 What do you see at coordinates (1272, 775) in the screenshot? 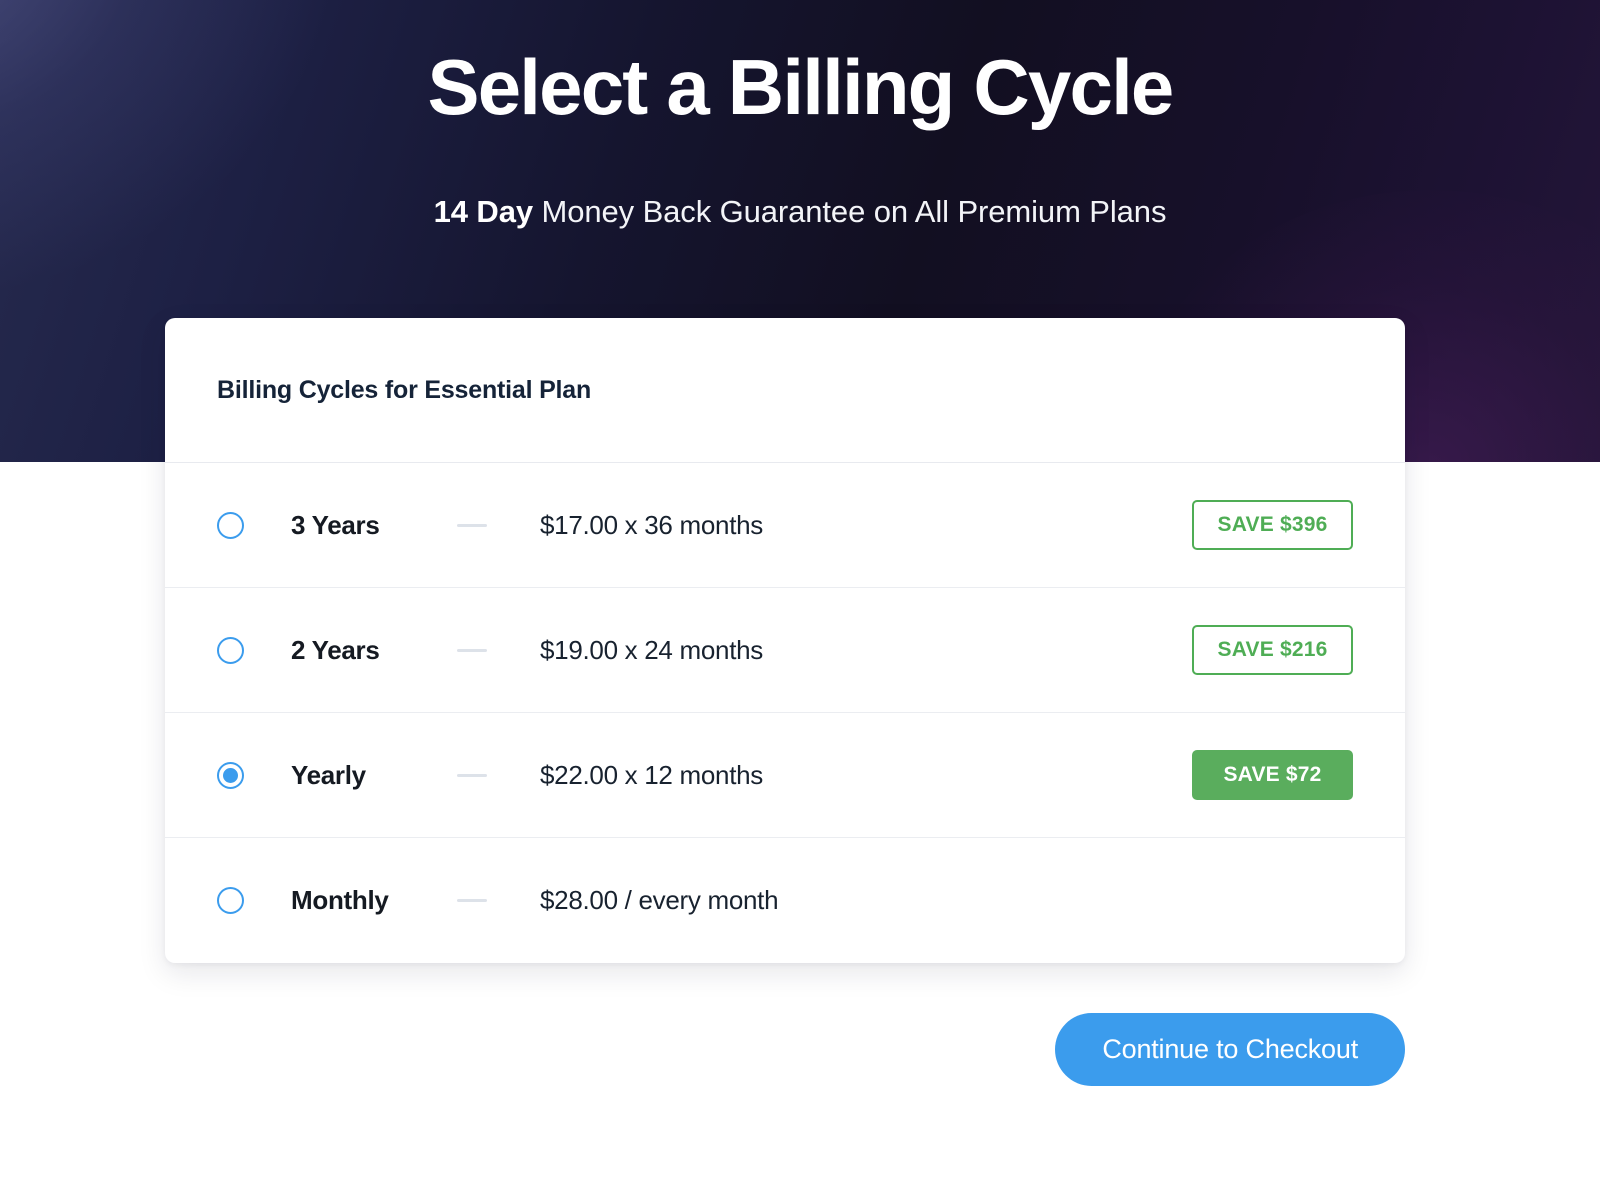
I see `savings-badge: SAVE $72` at bounding box center [1272, 775].